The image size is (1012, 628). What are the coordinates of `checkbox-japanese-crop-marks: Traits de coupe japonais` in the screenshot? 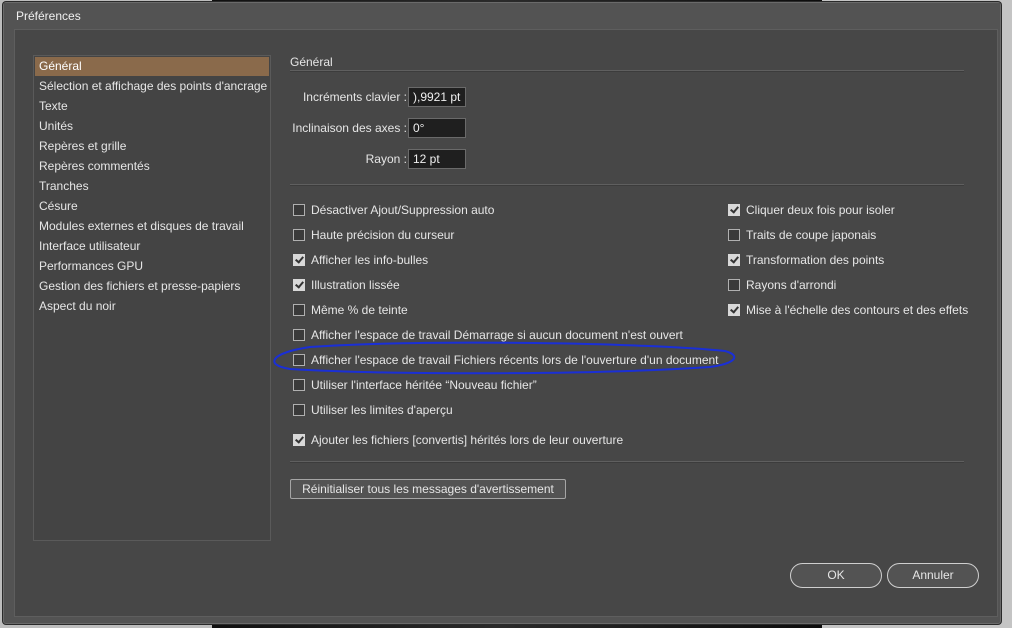 It's located at (802, 235).